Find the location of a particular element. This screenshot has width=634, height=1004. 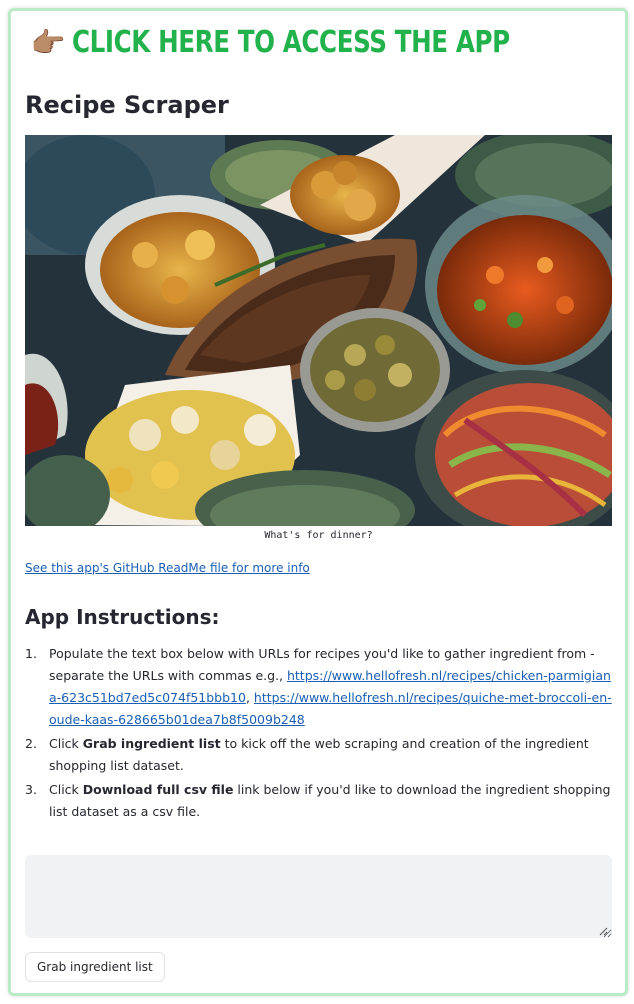

instructions-heading: App Instructions: is located at coordinates (122, 617).